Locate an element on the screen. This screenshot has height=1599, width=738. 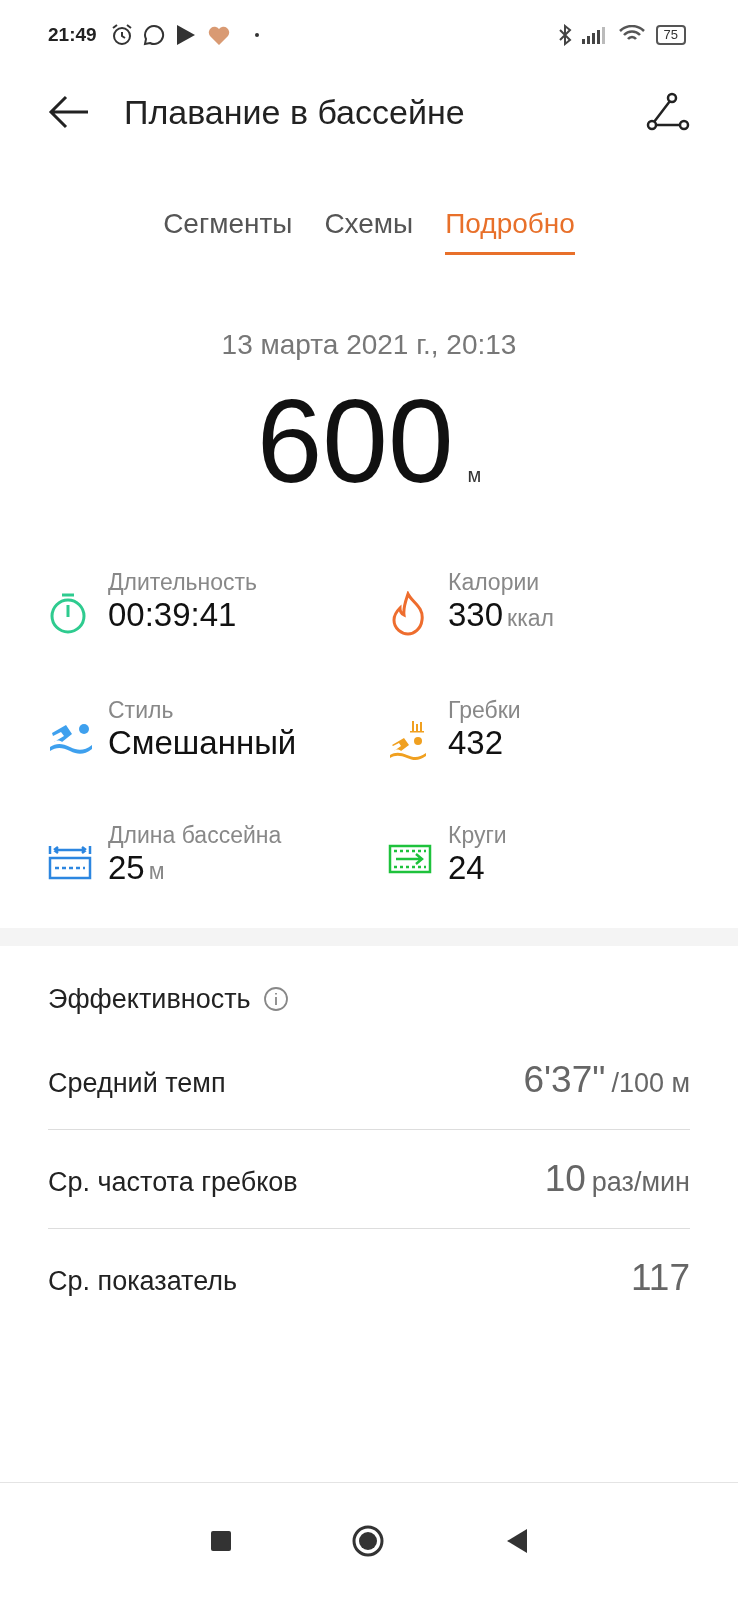
distance-value: 600 is located at coordinates (355, 442).